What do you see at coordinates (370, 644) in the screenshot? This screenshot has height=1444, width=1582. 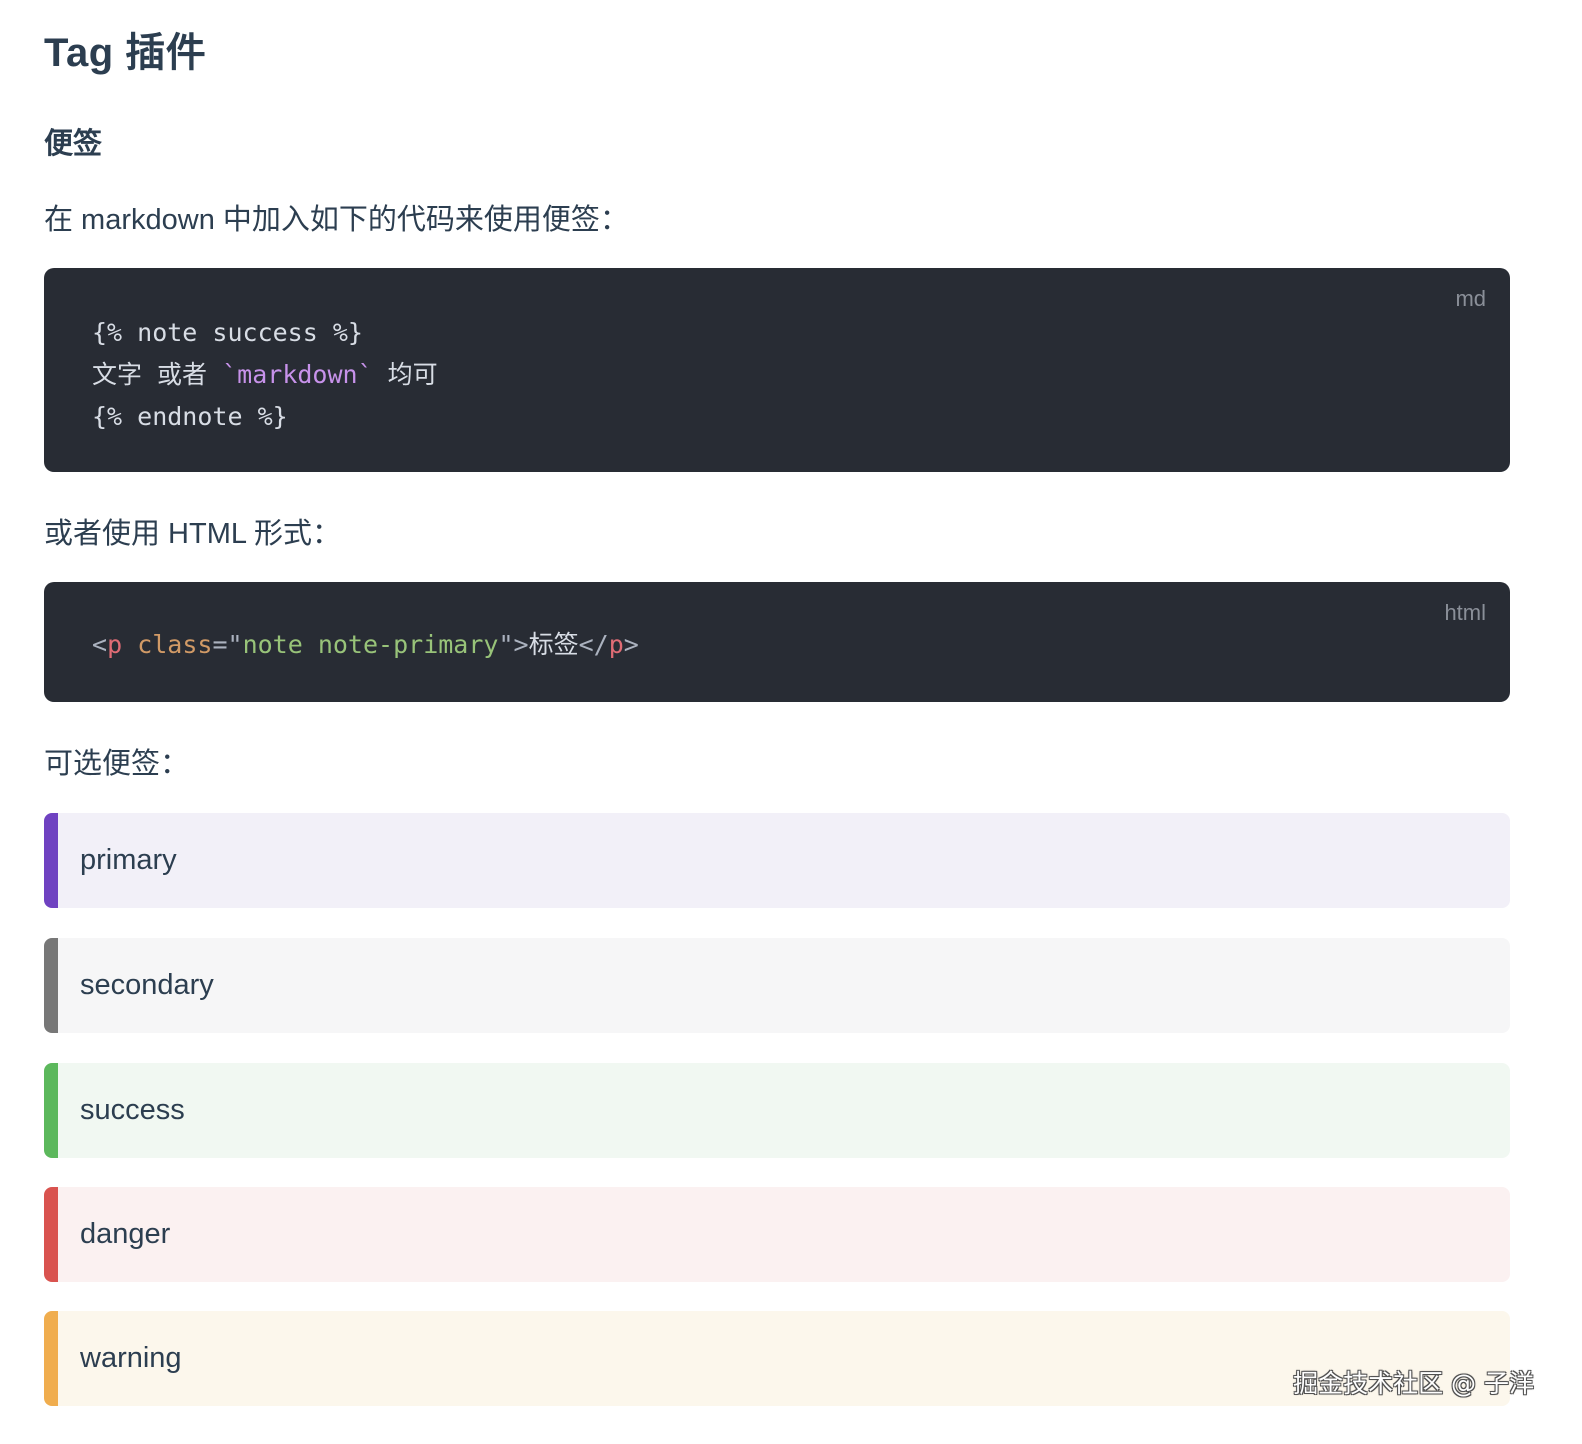 I see `code-string: note note-primary` at bounding box center [370, 644].